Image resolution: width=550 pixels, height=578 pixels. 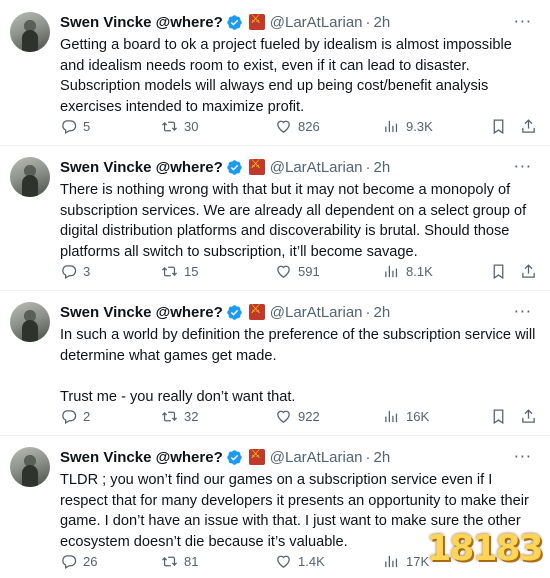 I want to click on views-button: 8.1K, so click(x=408, y=271).